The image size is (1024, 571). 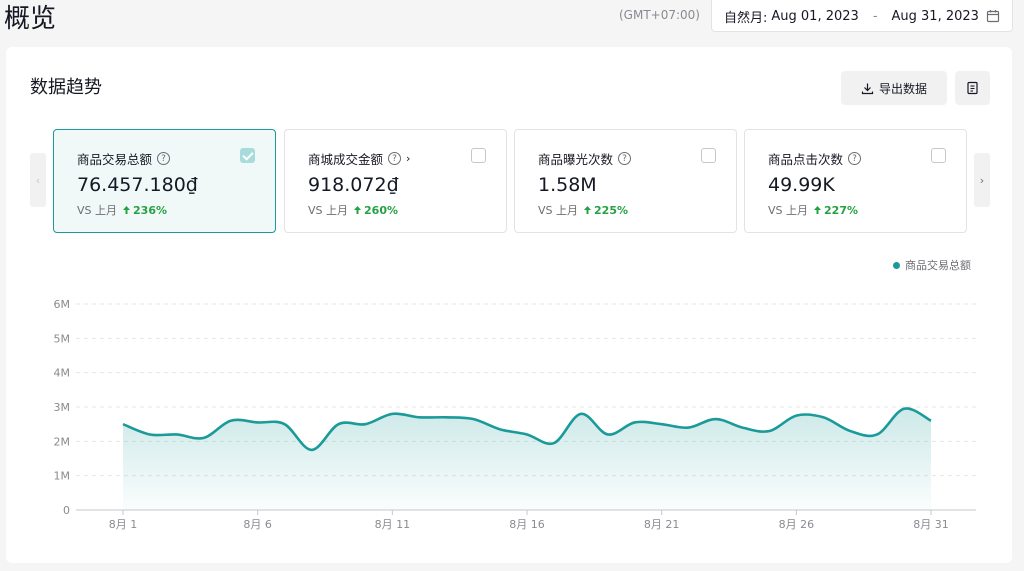 I want to click on y-tick-label: 6M, so click(x=62, y=304).